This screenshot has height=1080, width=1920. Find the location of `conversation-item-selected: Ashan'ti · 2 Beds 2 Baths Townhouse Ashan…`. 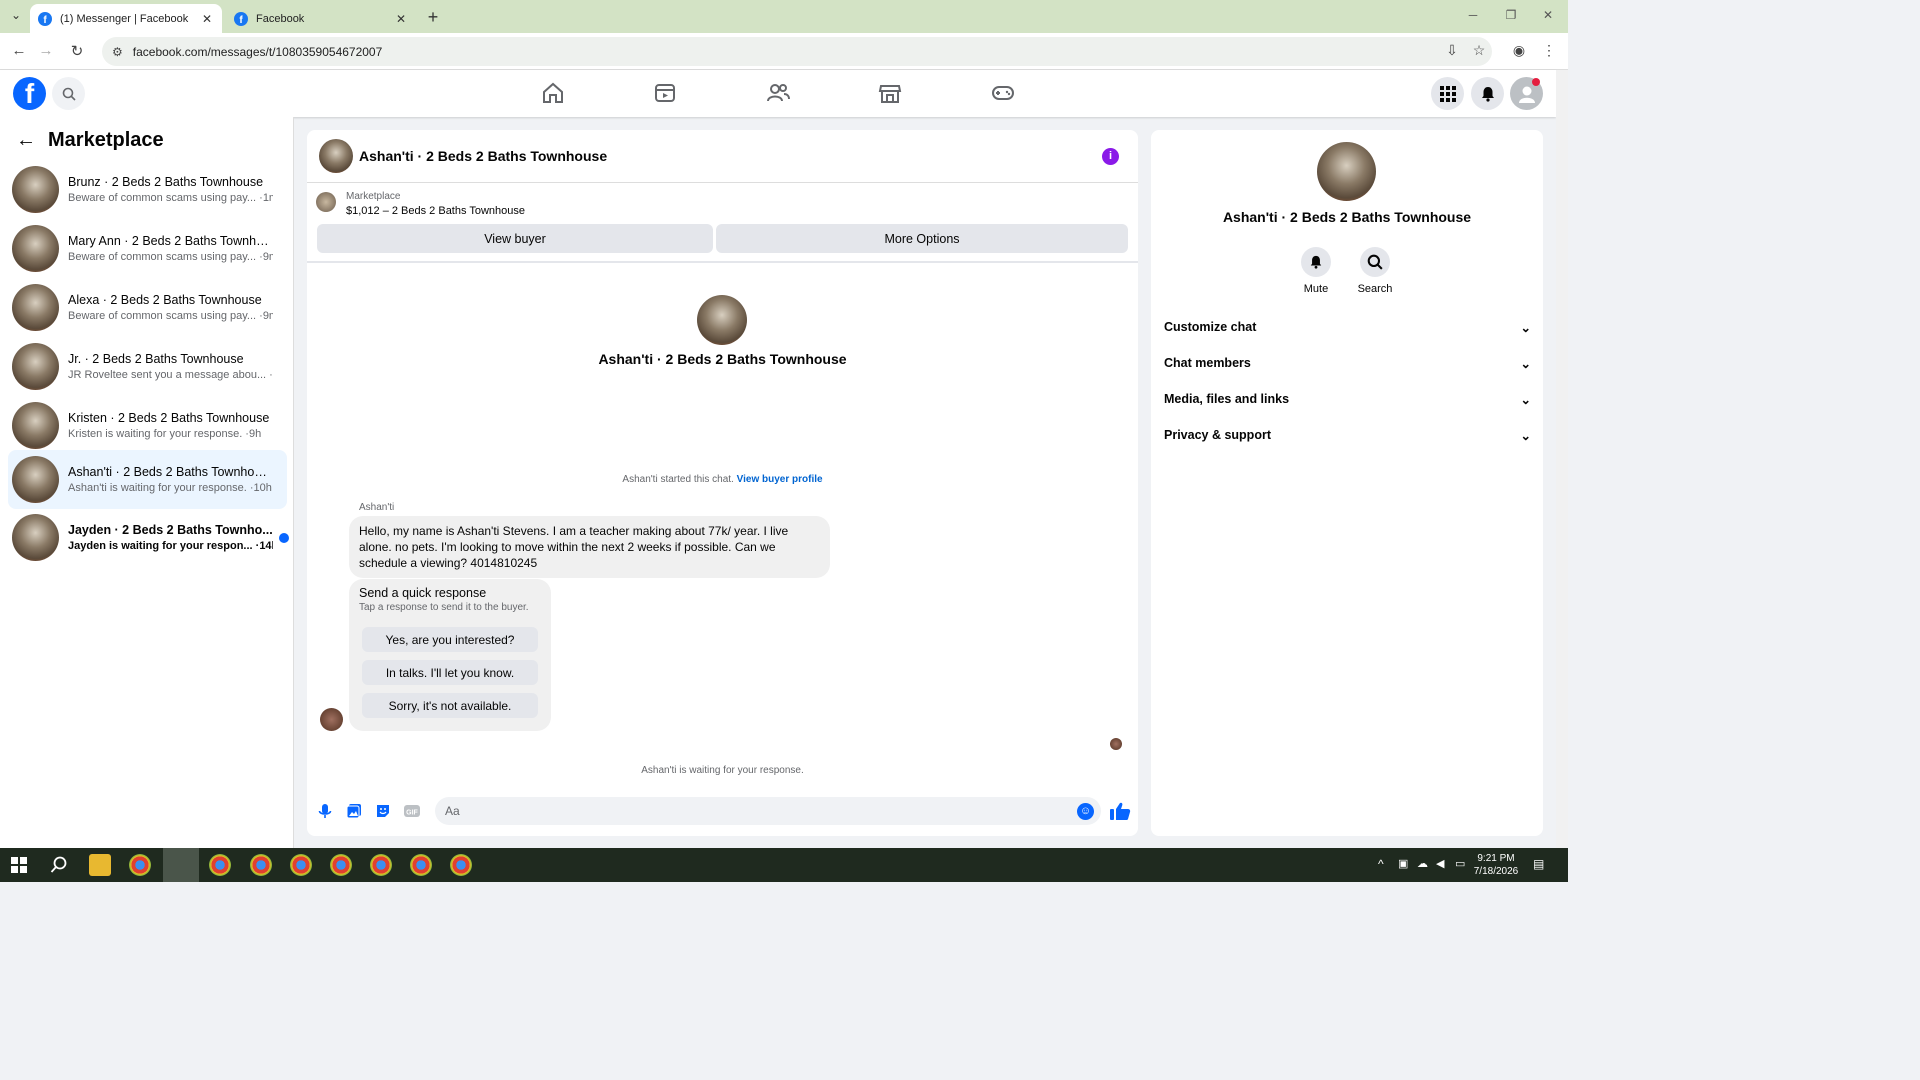

conversation-item-selected: Ashan'ti · 2 Beds 2 Baths Townhouse Ashan… is located at coordinates (147, 479).